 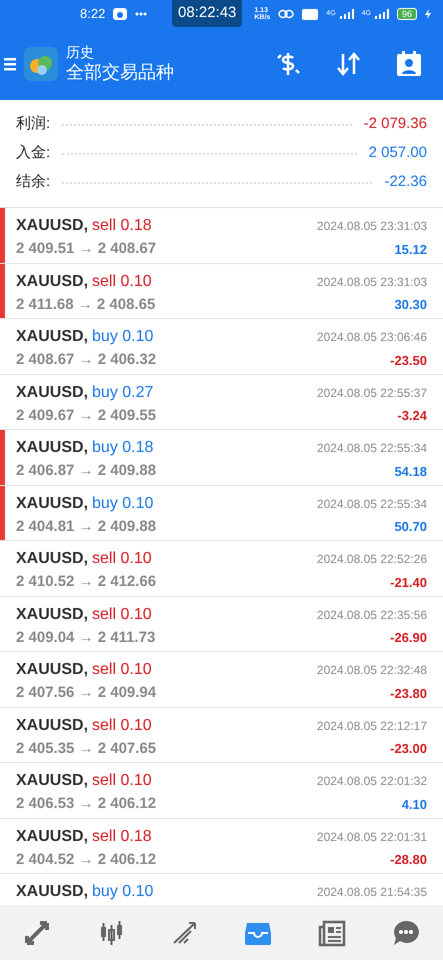 What do you see at coordinates (406, 932) in the screenshot?
I see `chat-icon` at bounding box center [406, 932].